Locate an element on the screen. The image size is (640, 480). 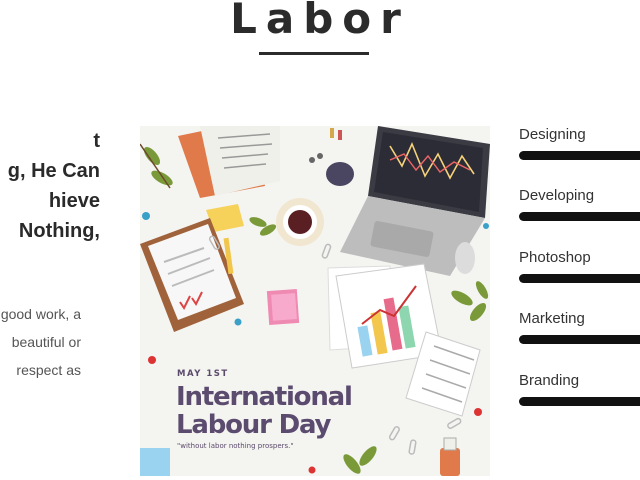
headline-line: Nothing, is located at coordinates (59, 231).